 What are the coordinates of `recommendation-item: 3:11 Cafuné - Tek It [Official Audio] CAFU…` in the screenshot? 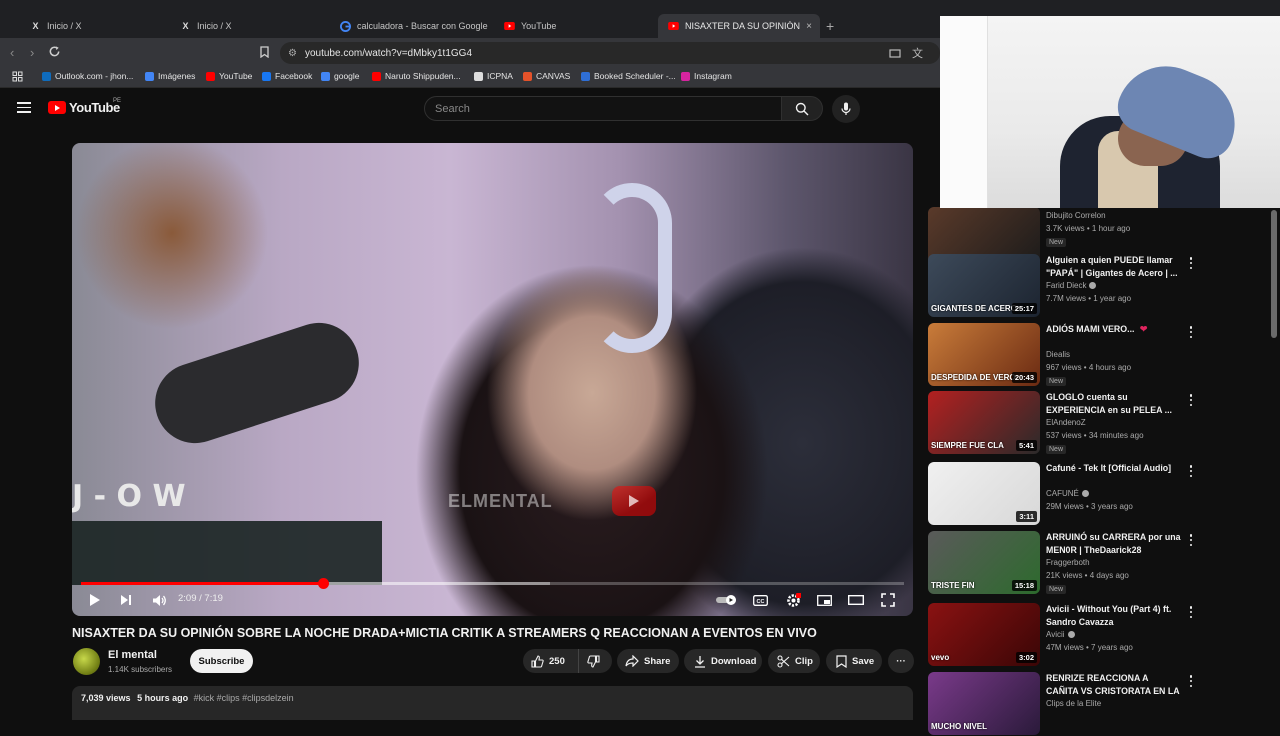 It's located at (1093, 494).